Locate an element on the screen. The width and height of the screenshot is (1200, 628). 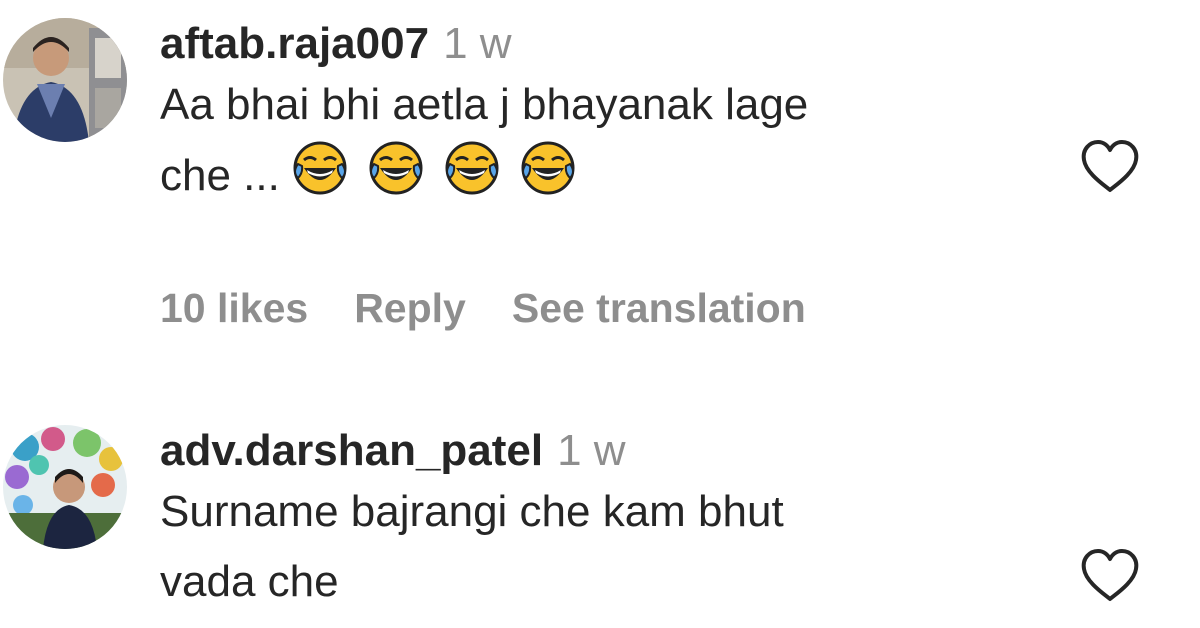
likes-count: 10 likes is located at coordinates (234, 308).